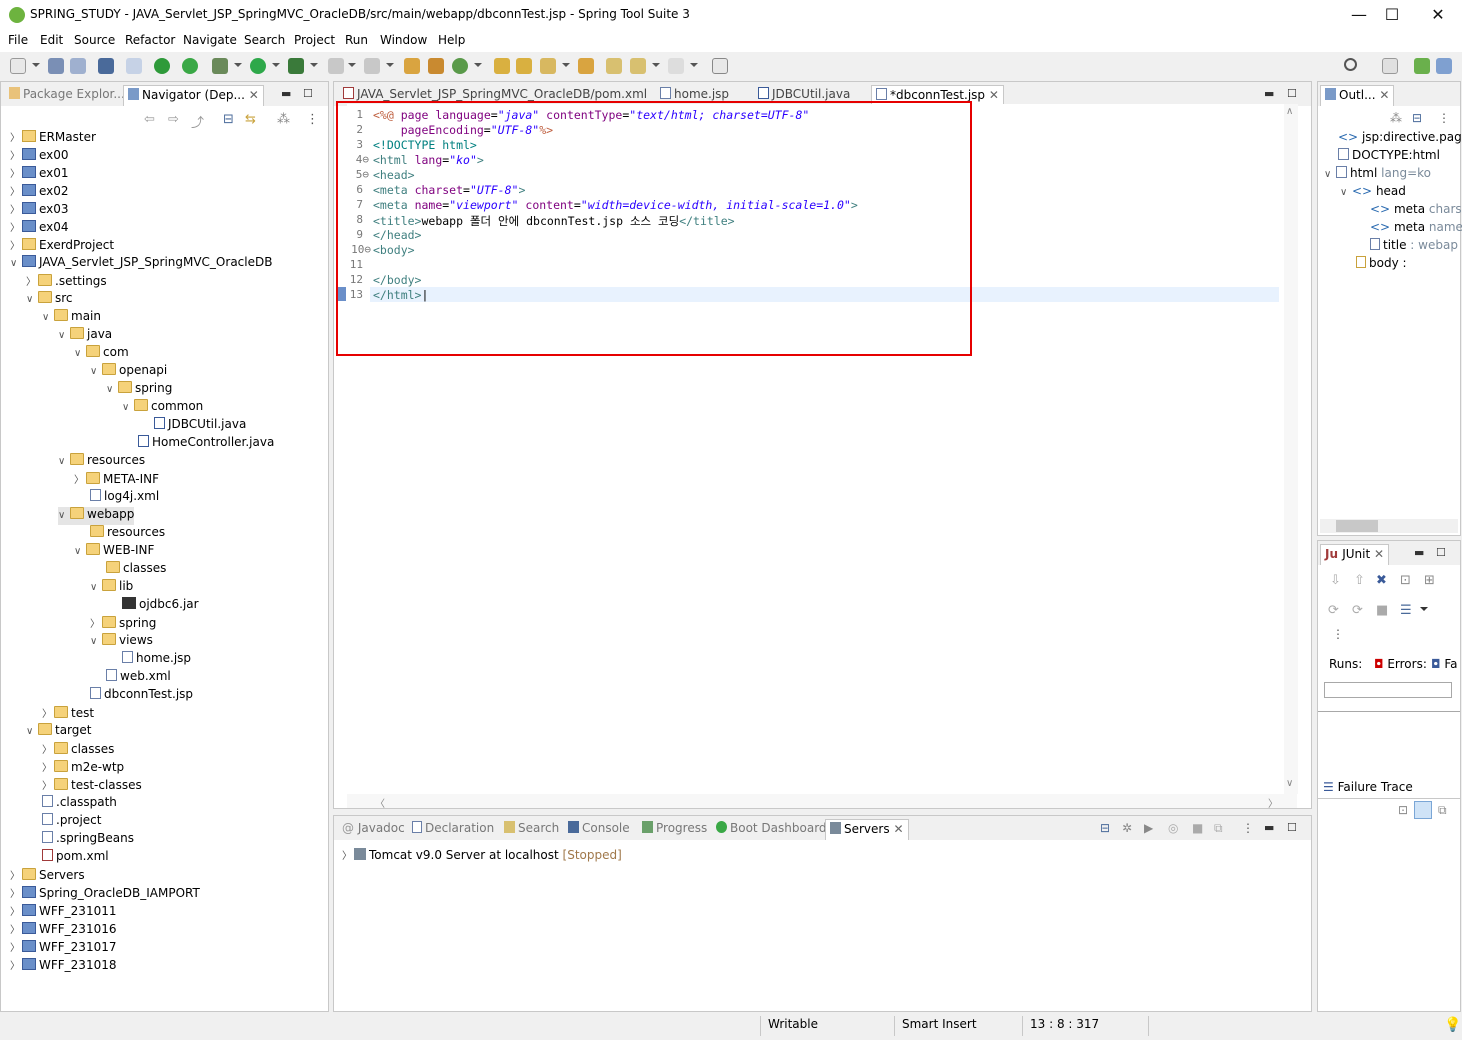 This screenshot has width=1462, height=1040. What do you see at coordinates (39, 210) in the screenshot?
I see `tree-item: 〉 ex03` at bounding box center [39, 210].